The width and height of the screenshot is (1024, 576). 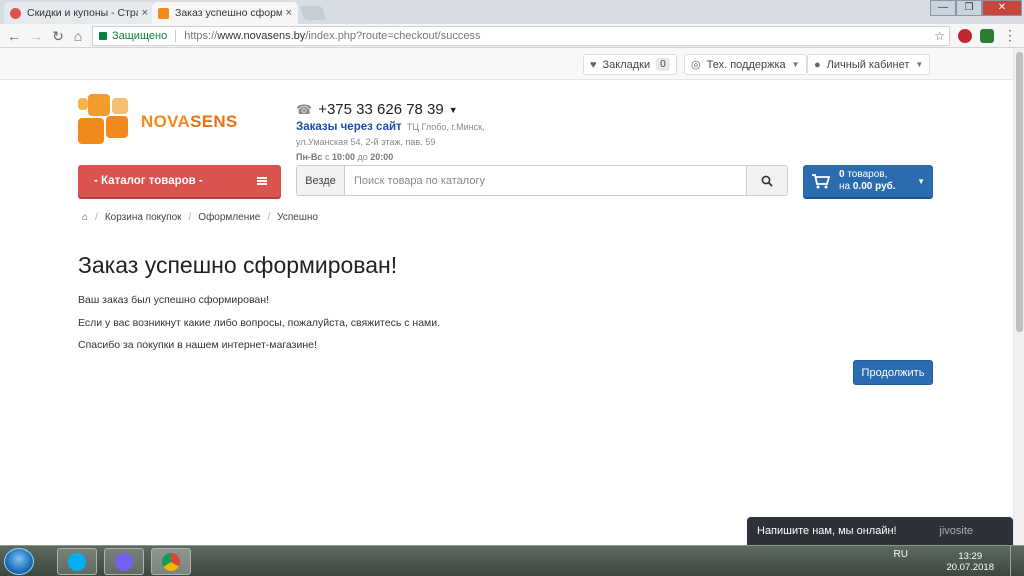 I want to click on start-button, so click(x=19, y=561).